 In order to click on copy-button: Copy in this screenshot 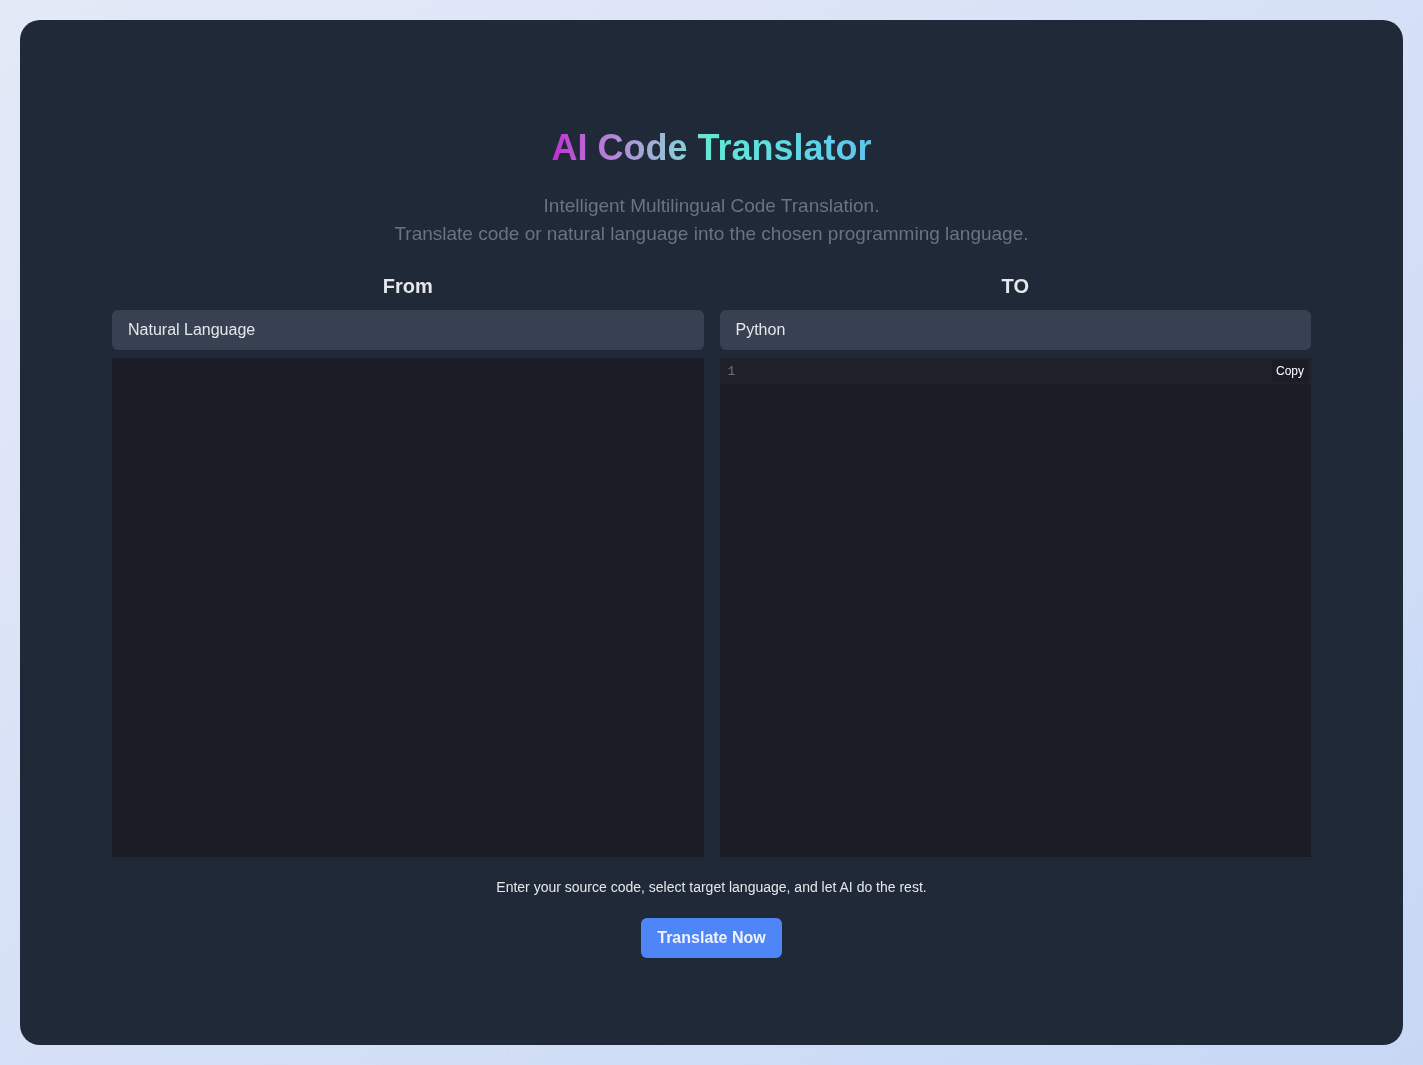, I will do `click(1290, 371)`.